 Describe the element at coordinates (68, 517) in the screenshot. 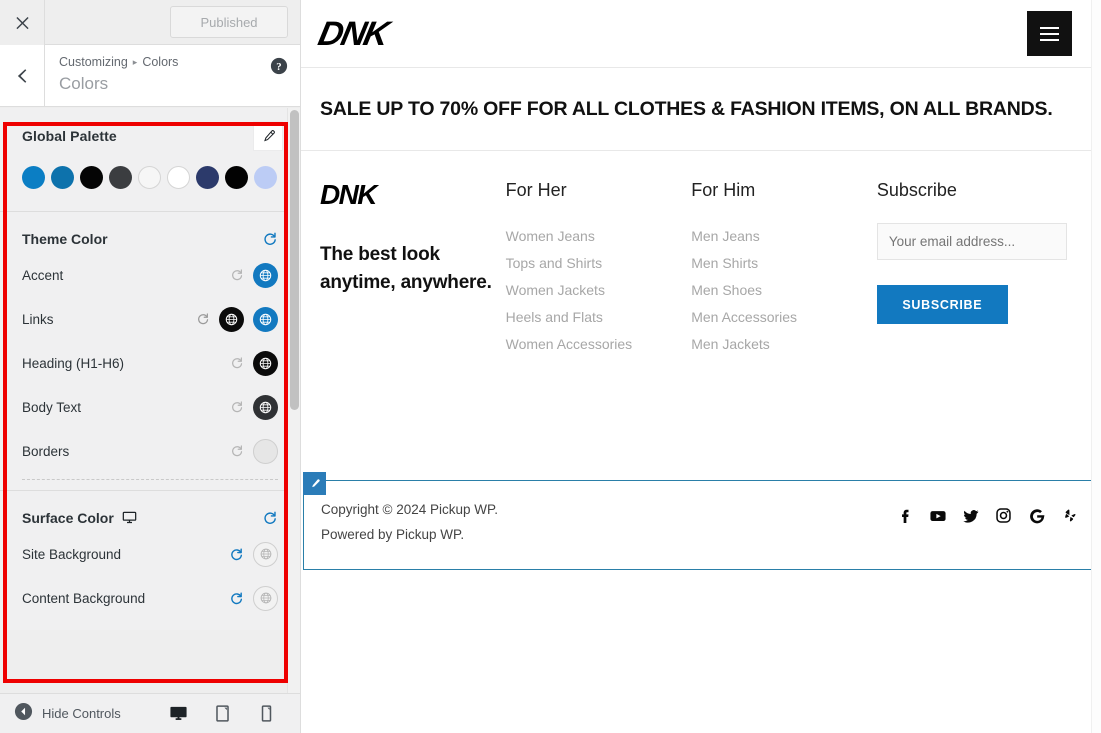

I see `surface-color-title: Surface Color` at that location.